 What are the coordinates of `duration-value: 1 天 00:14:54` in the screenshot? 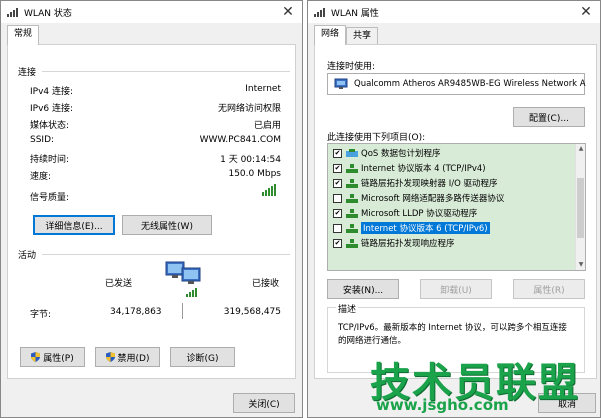 It's located at (250, 160).